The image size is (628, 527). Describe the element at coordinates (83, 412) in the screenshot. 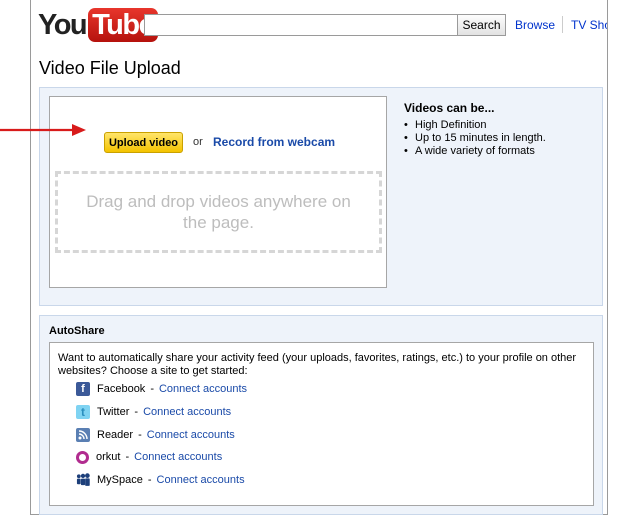

I see `twitter-icon: t` at that location.